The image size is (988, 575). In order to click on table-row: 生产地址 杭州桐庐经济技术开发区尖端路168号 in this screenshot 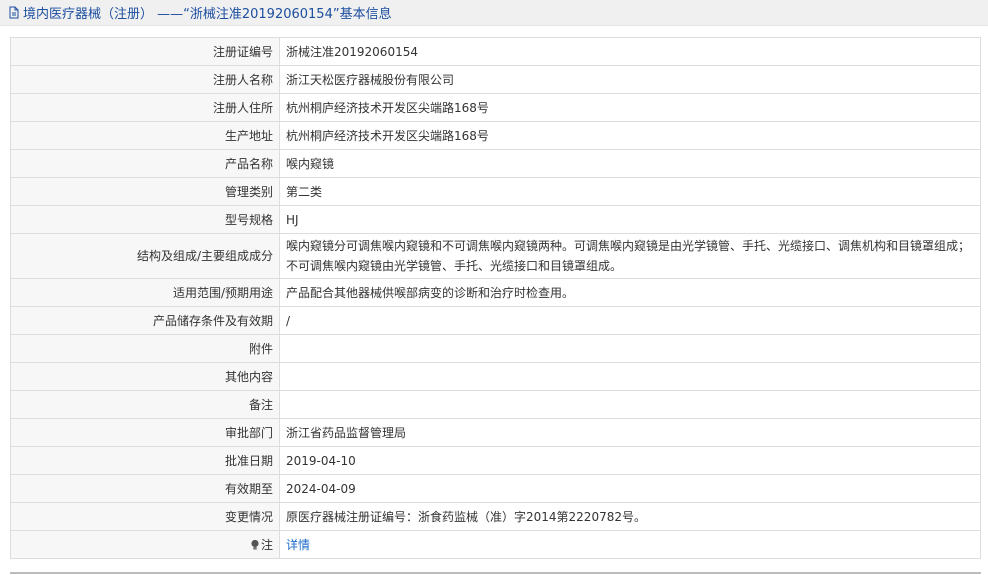, I will do `click(495, 135)`.